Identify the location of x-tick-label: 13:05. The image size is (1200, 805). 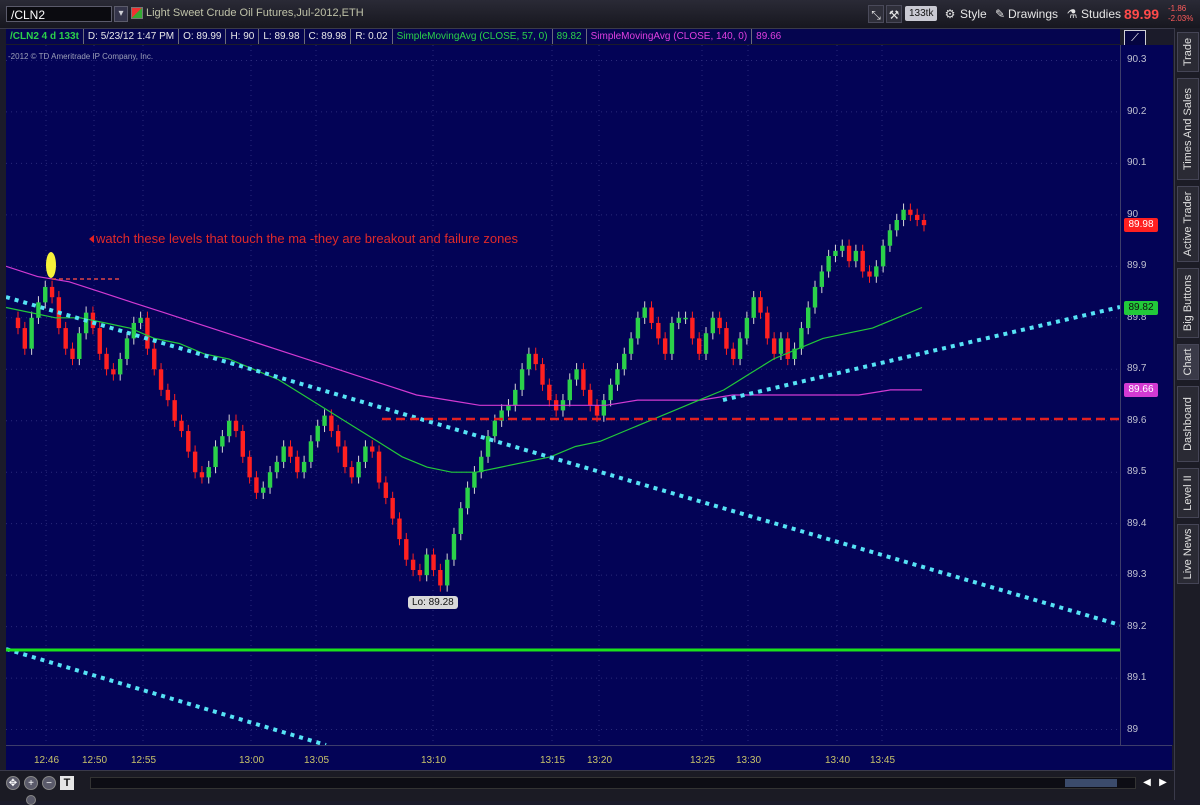
(317, 760).